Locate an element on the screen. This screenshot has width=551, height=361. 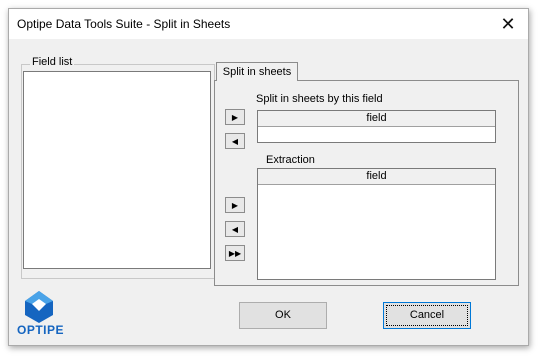
ok-label: OK is located at coordinates (283, 315).